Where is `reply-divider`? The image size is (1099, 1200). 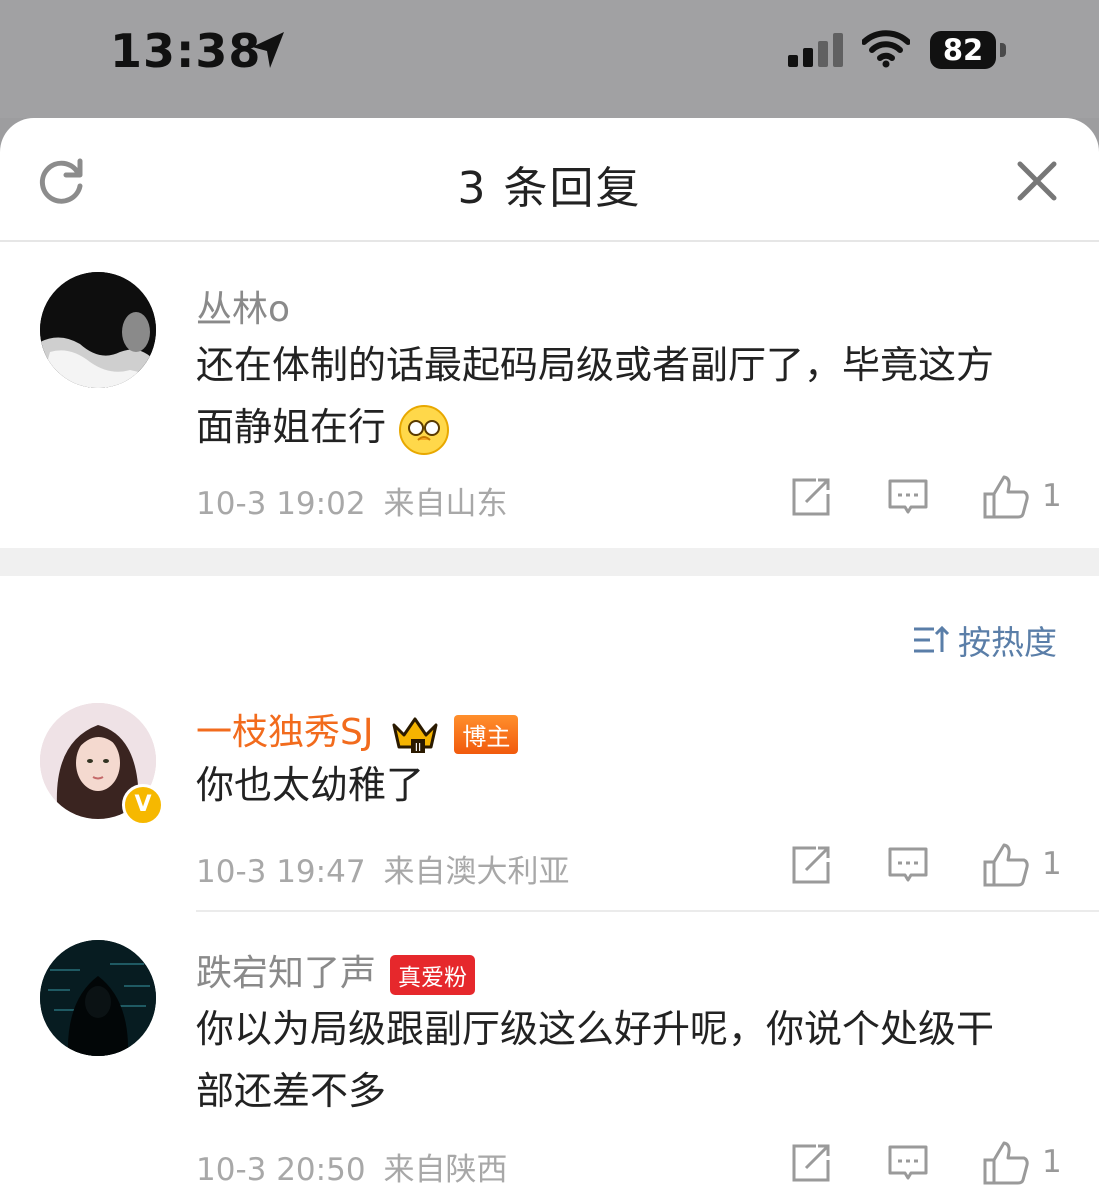
reply-divider is located at coordinates (647, 911).